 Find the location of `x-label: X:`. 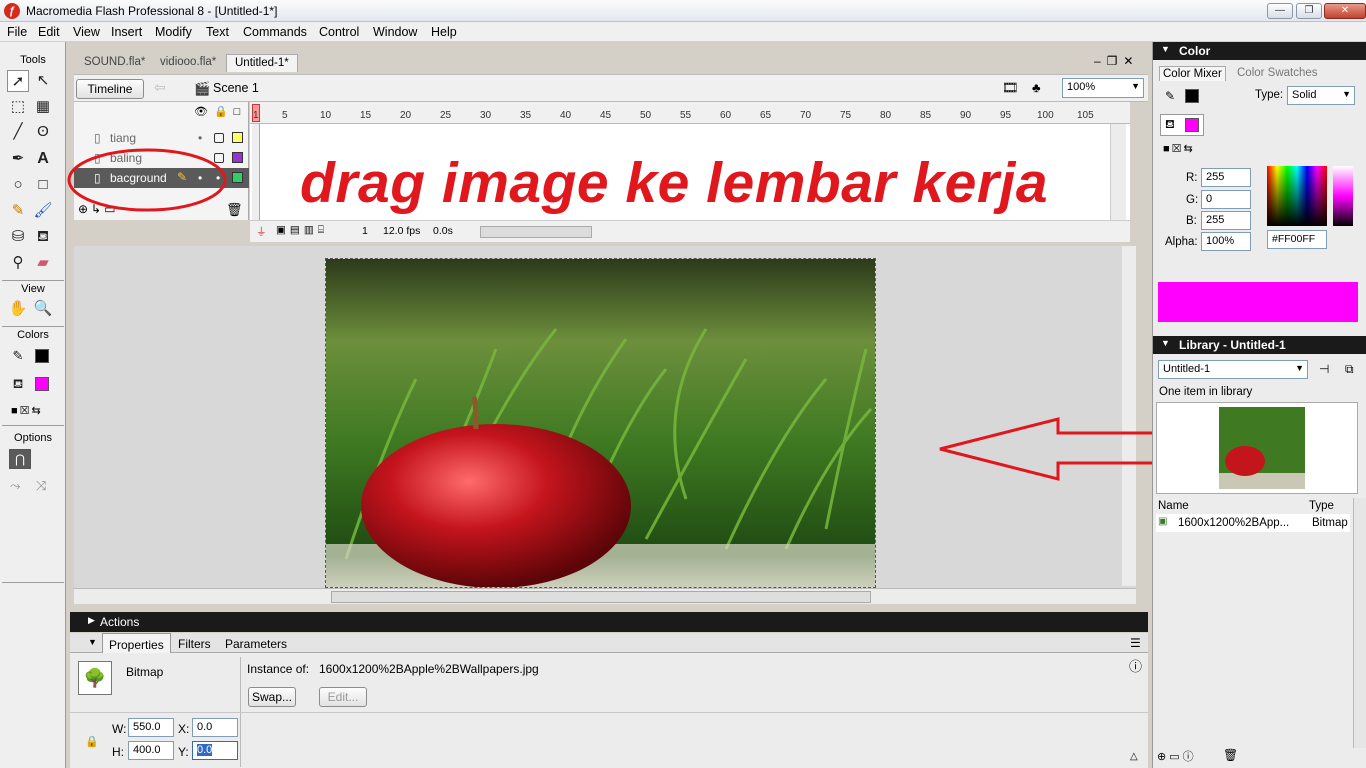

x-label: X: is located at coordinates (184, 729).